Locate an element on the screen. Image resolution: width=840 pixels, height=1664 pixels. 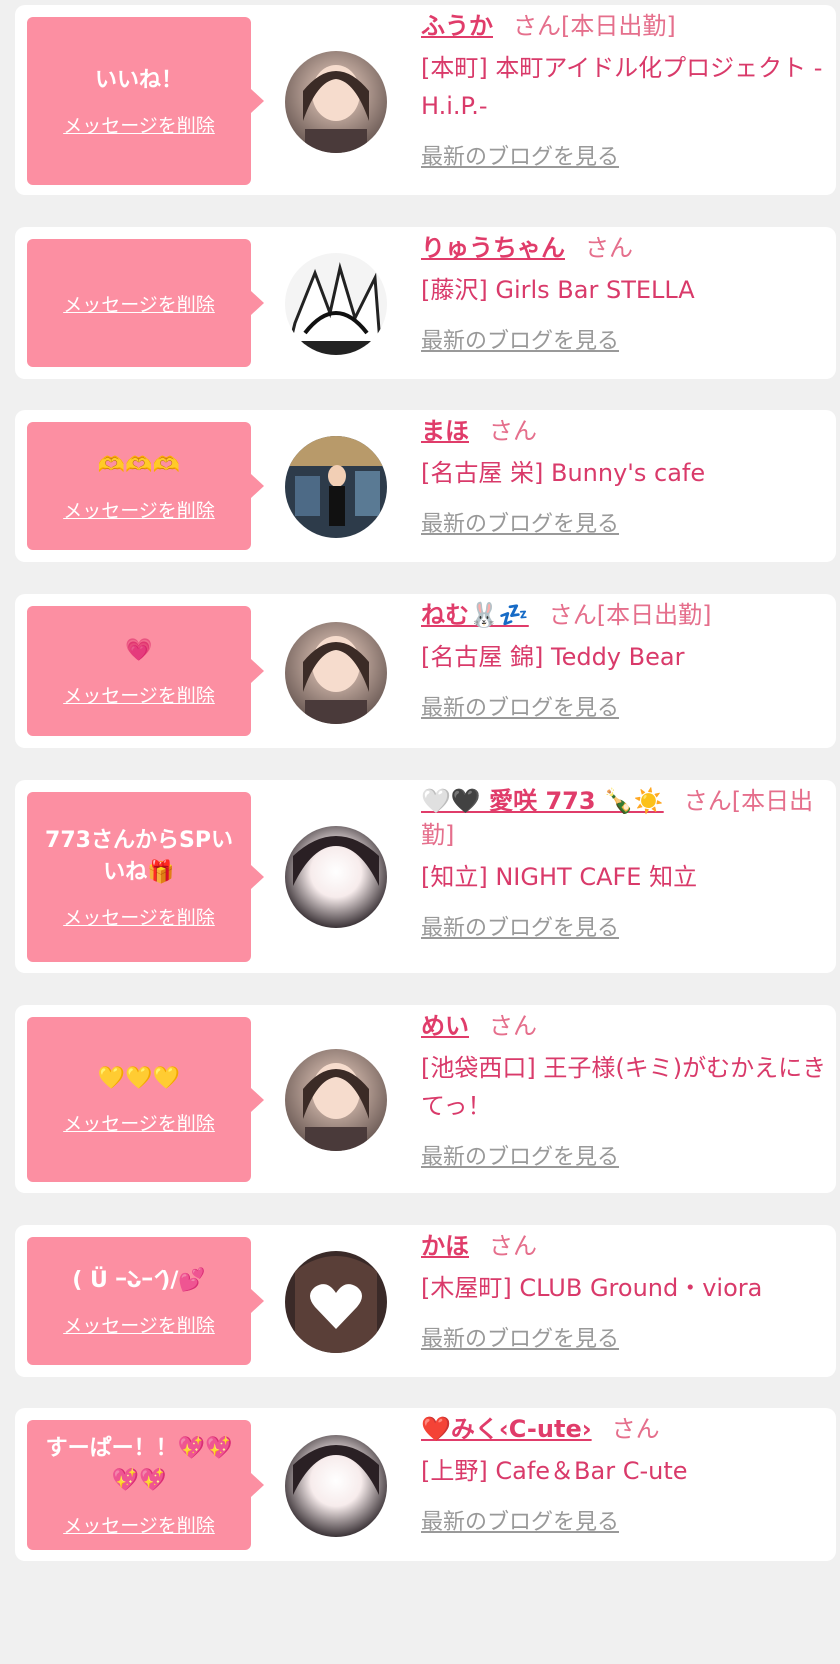
shop-name: [上野] Cafe＆Bar C-ute is located at coordinates (554, 1471).